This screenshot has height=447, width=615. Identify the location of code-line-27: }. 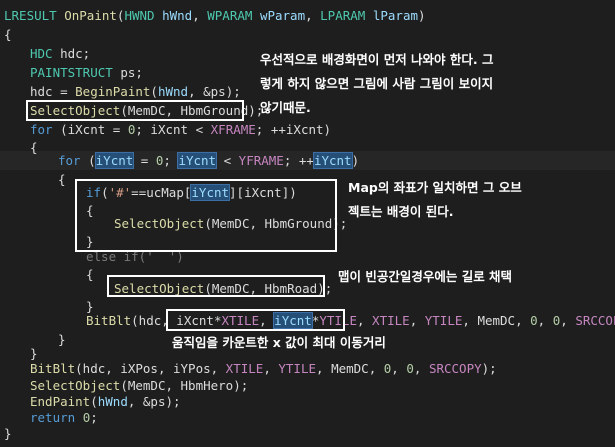
(8, 433).